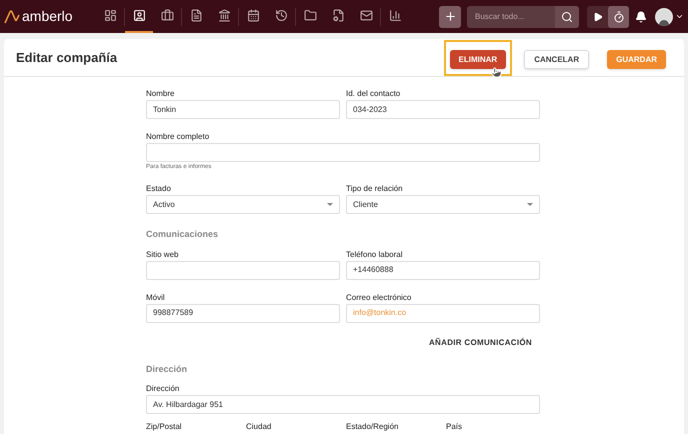 The height and width of the screenshot is (434, 688). I want to click on field-label: Móvil, so click(156, 297).